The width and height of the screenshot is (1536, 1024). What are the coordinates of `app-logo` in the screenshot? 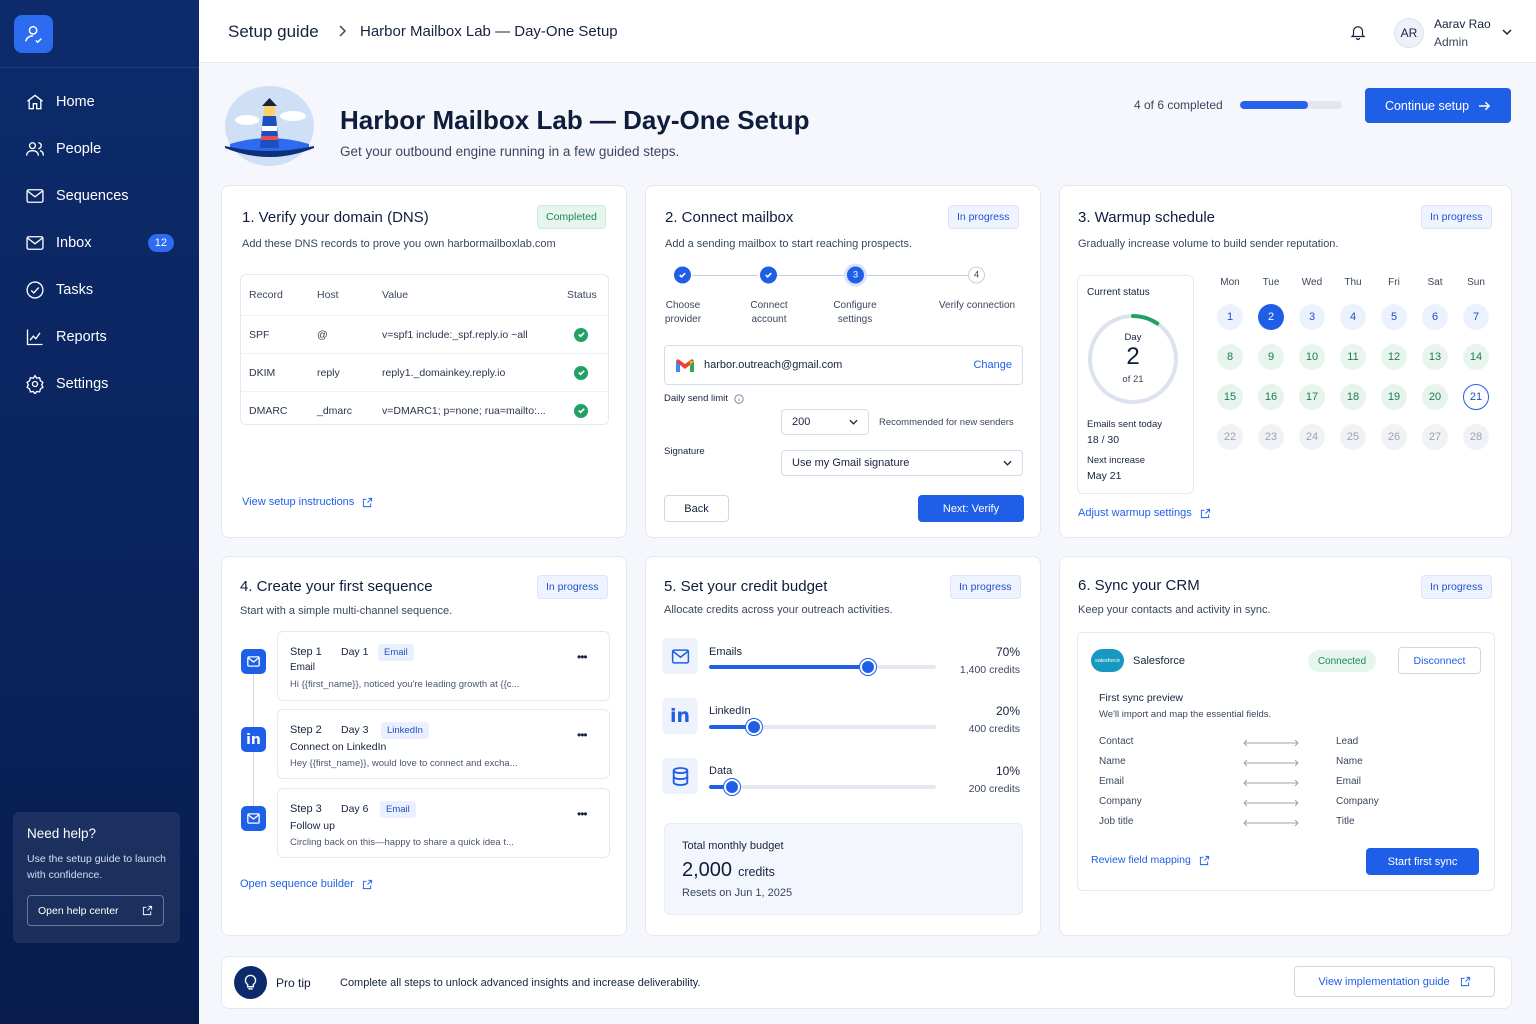 It's located at (33, 34).